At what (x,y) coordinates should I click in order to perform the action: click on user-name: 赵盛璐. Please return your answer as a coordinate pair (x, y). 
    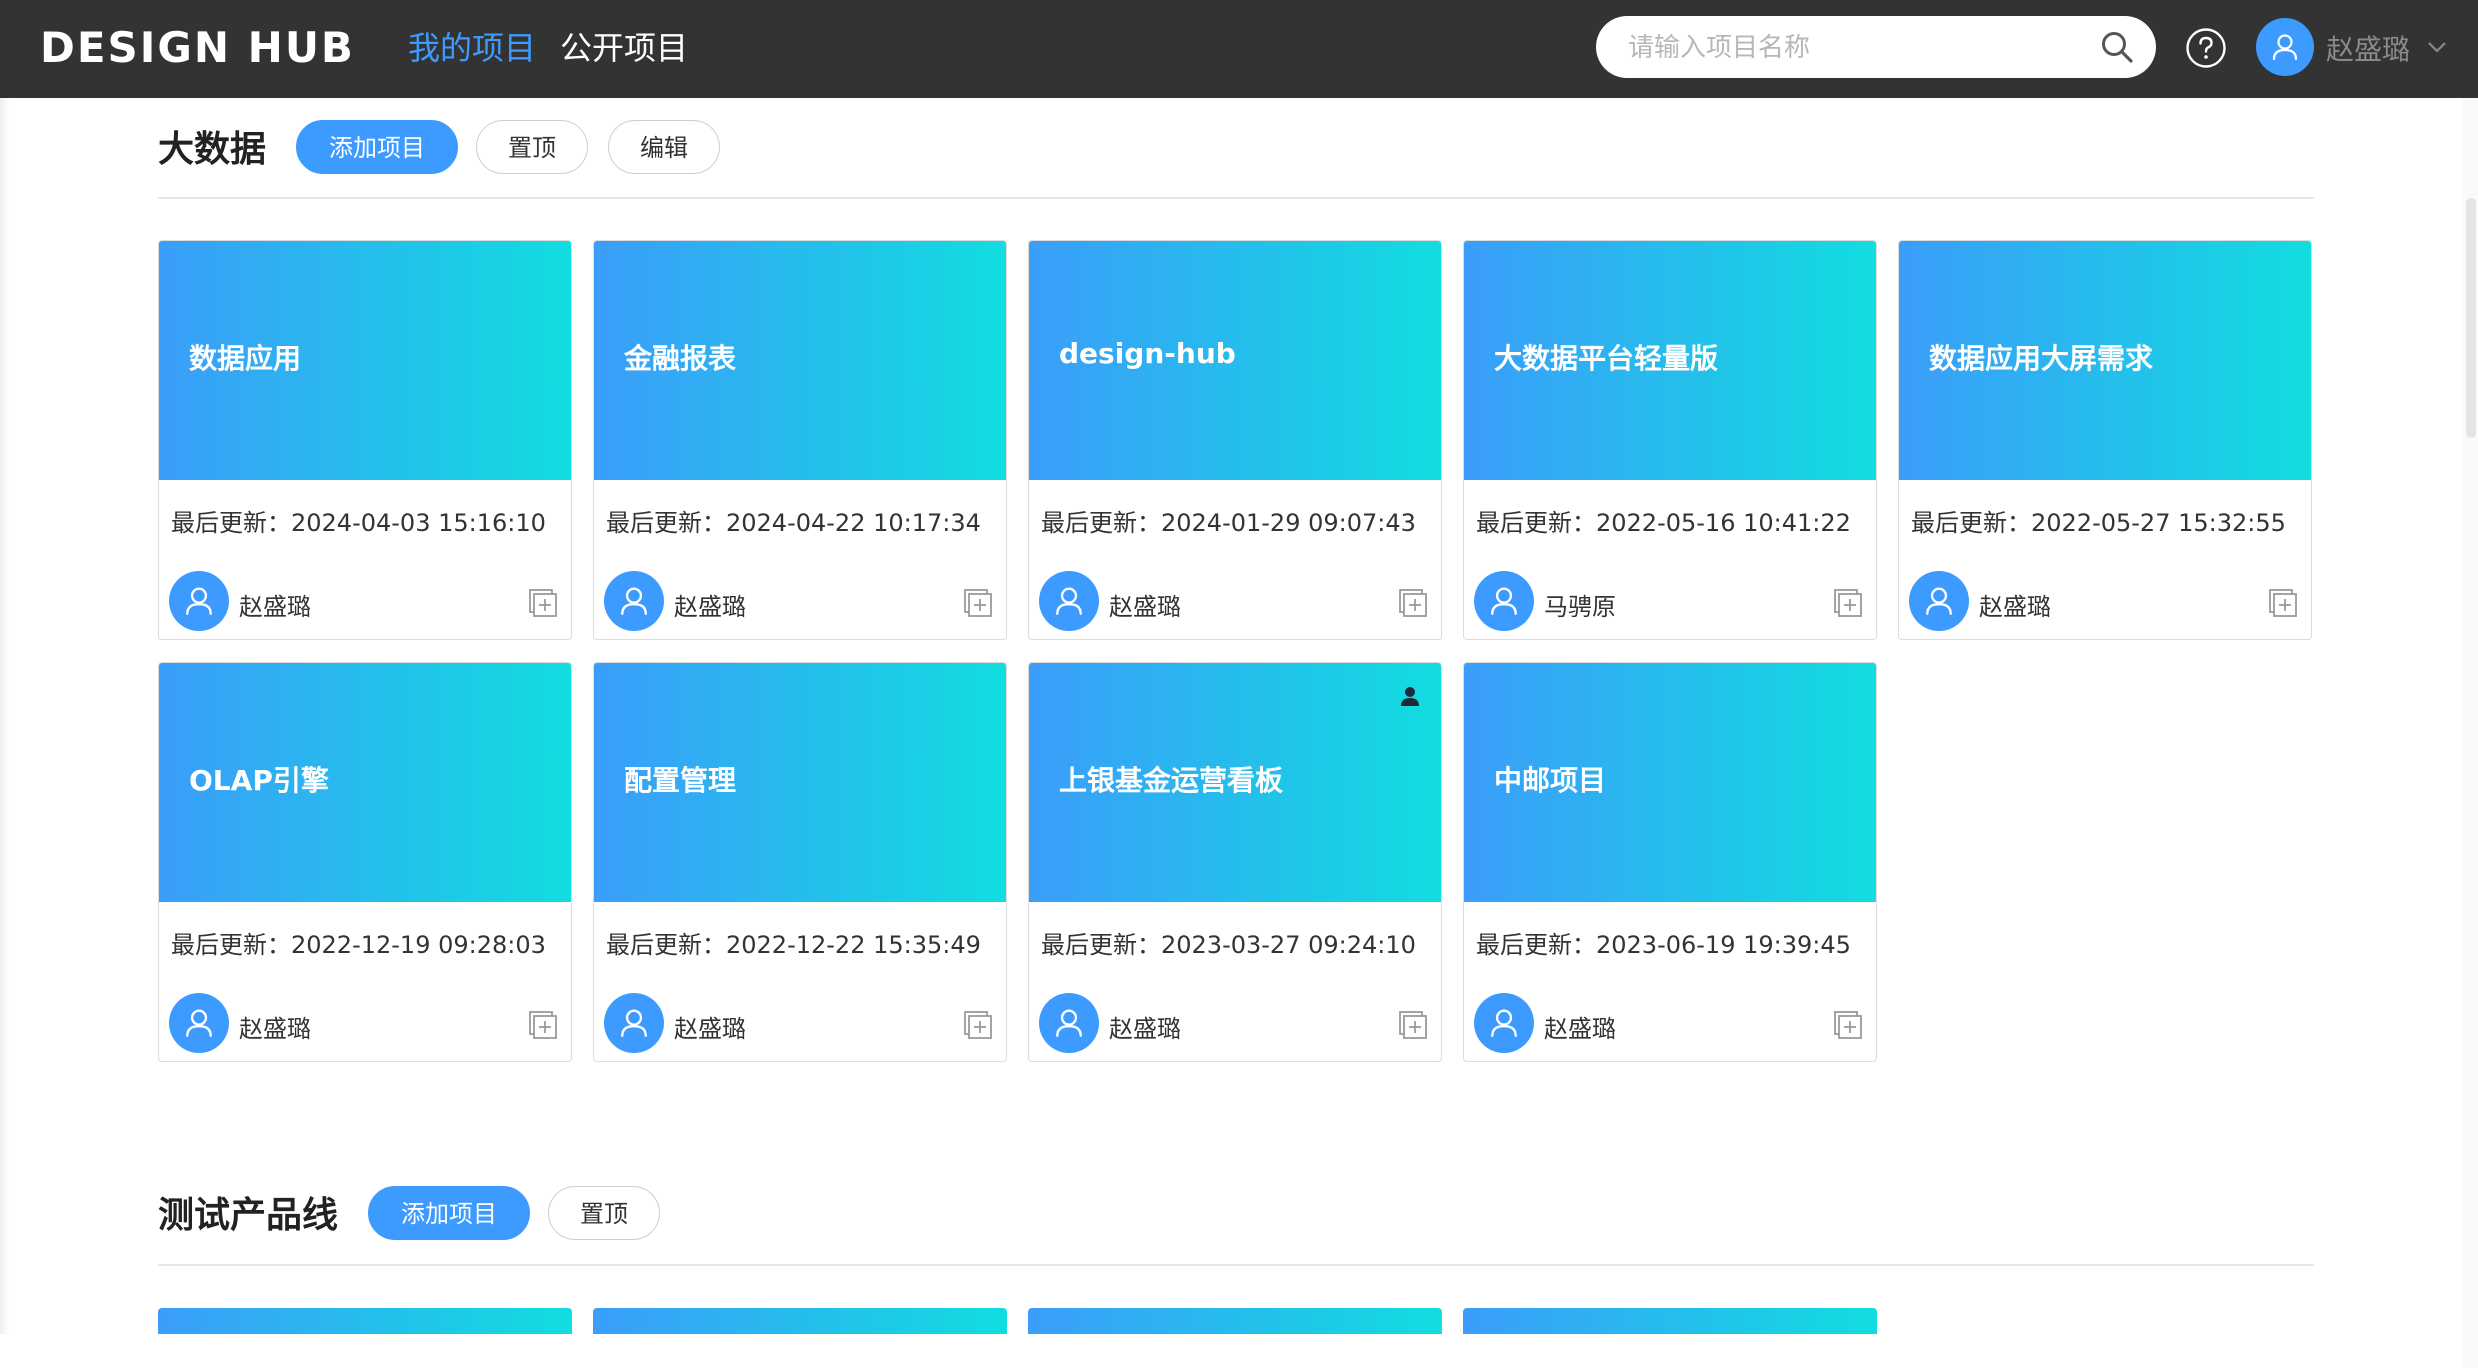
    Looking at the image, I should click on (2368, 49).